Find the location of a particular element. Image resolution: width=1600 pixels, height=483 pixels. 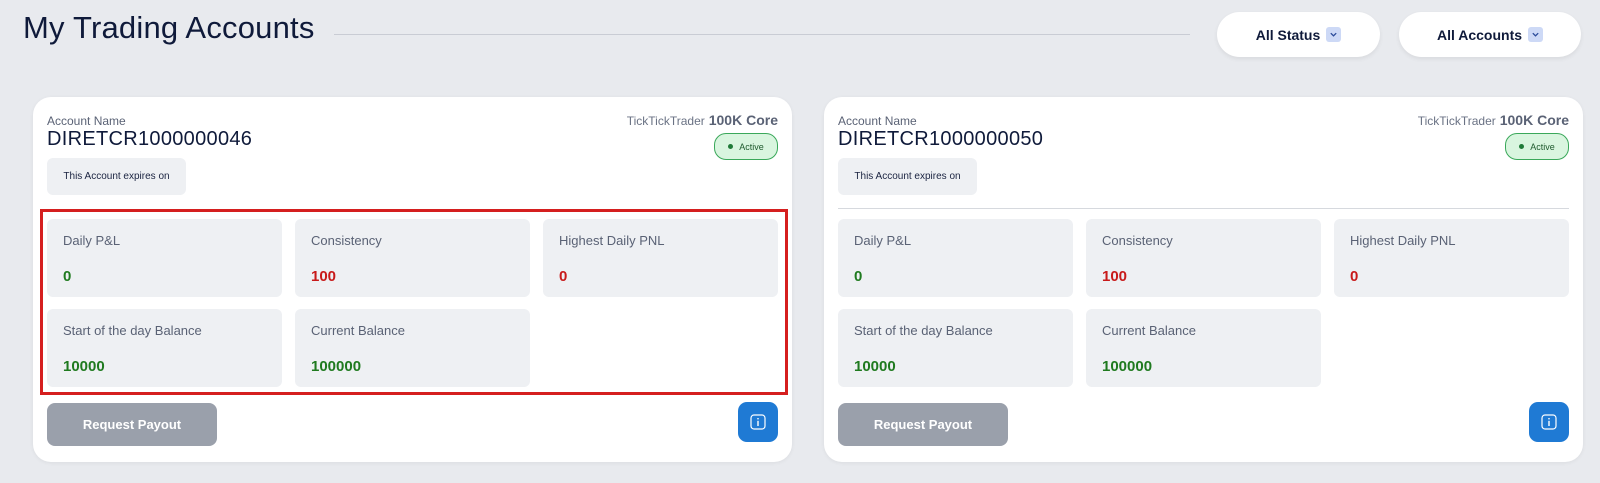

accounts-filter-dropdown: All Accounts is located at coordinates (1490, 34).